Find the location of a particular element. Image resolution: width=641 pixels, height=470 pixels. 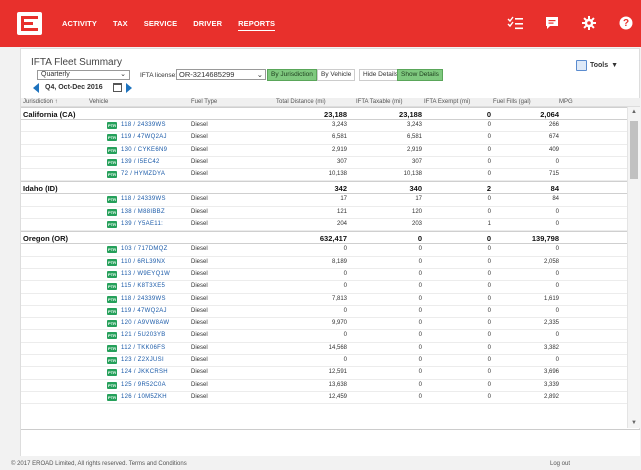

taxable-cell: 120 is located at coordinates (416, 211).